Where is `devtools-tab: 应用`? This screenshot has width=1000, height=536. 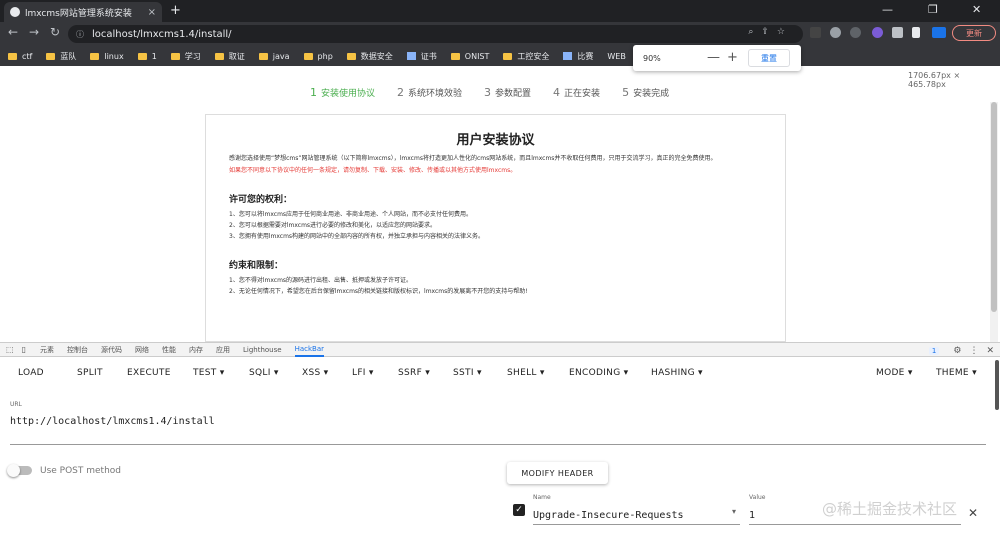 devtools-tab: 应用 is located at coordinates (223, 350).